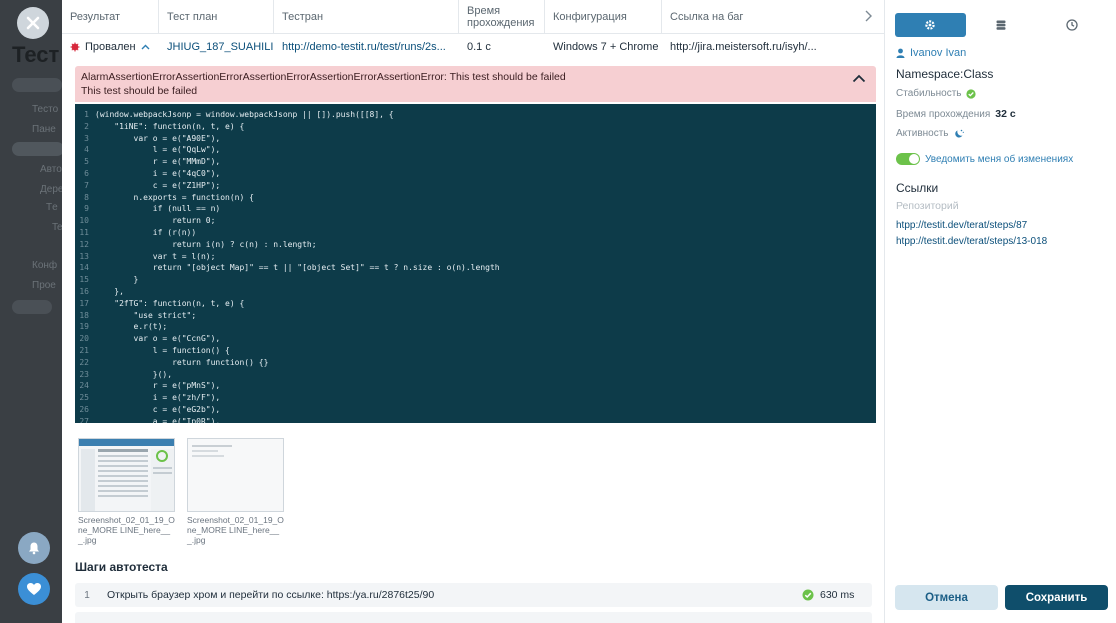 The width and height of the screenshot is (1116, 623). I want to click on result-status: Провален, so click(110, 47).